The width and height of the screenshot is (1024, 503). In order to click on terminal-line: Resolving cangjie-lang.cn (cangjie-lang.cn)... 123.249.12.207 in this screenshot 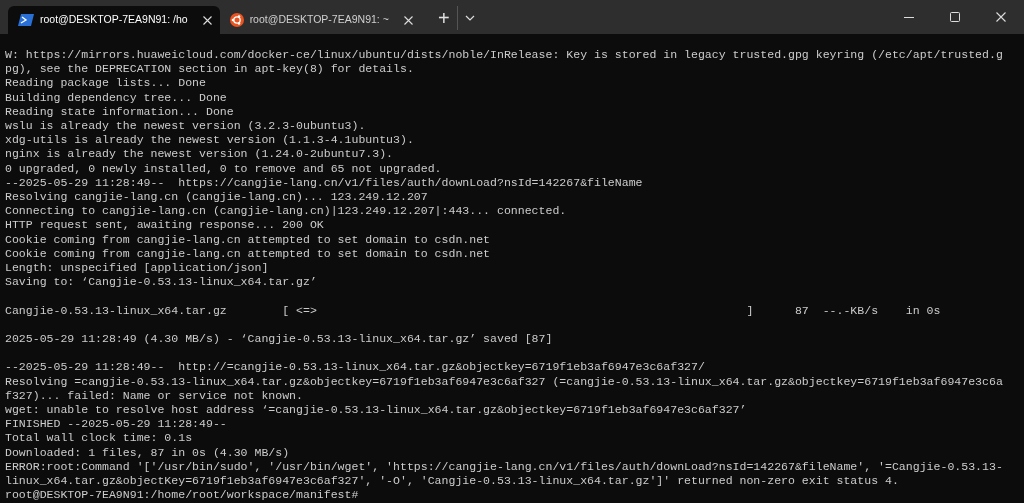, I will do `click(216, 197)`.